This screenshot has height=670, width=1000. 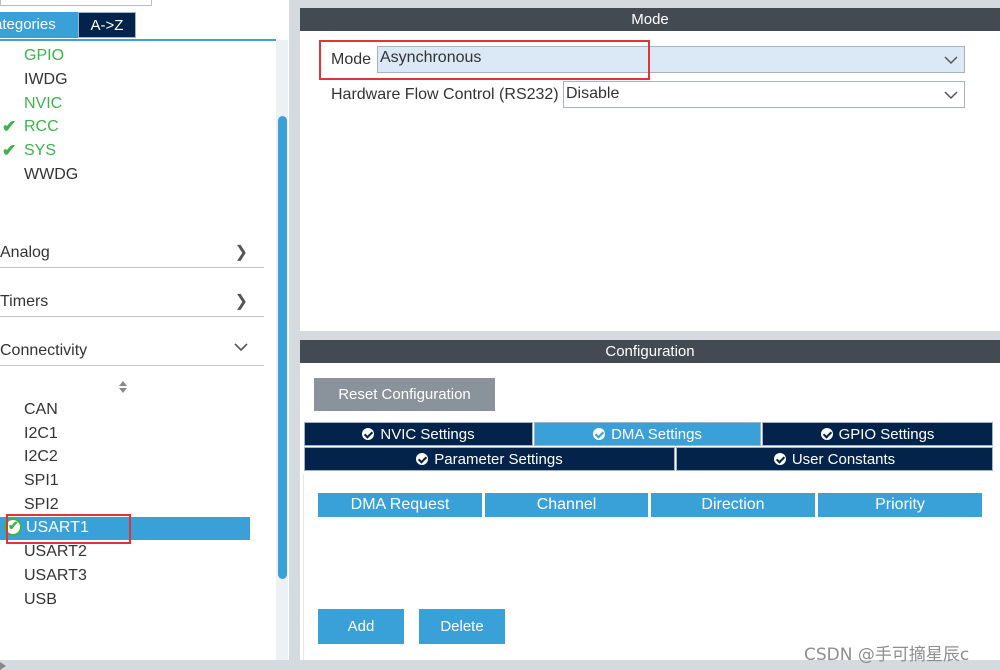 What do you see at coordinates (650, 351) in the screenshot?
I see `configuration-section-title: Configuration` at bounding box center [650, 351].